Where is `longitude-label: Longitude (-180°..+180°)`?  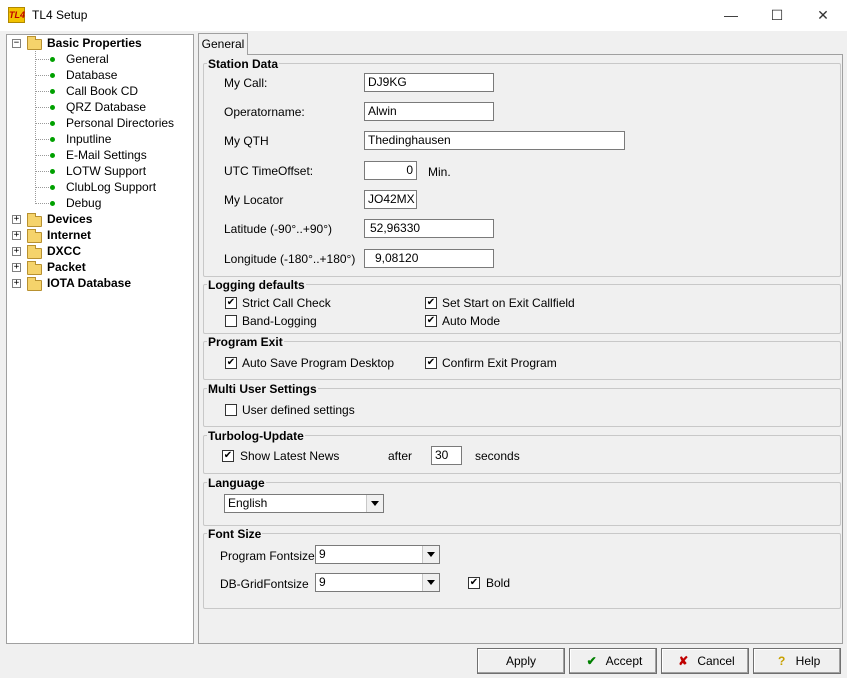
longitude-label: Longitude (-180°..+180°) is located at coordinates (290, 259).